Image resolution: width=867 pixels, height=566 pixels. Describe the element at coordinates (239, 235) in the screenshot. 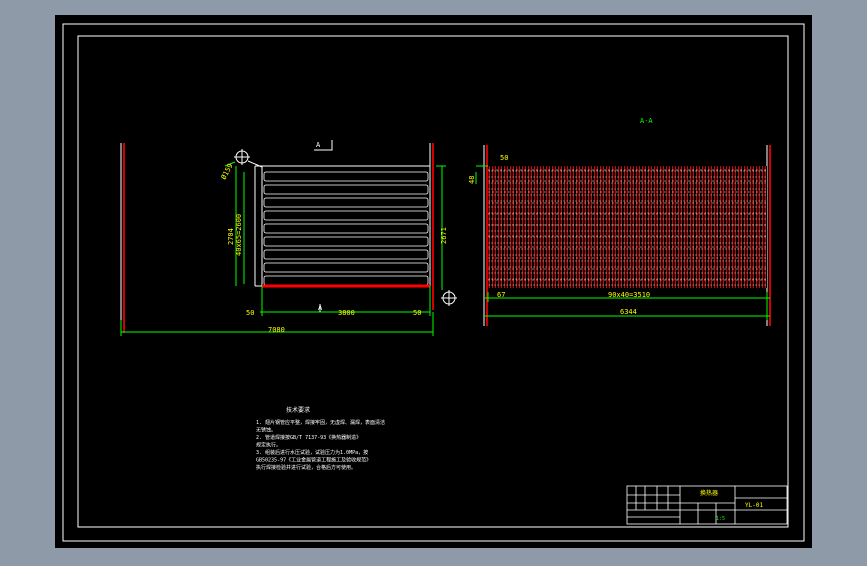

I see `dim-height-inner: 40x65=2600` at that location.